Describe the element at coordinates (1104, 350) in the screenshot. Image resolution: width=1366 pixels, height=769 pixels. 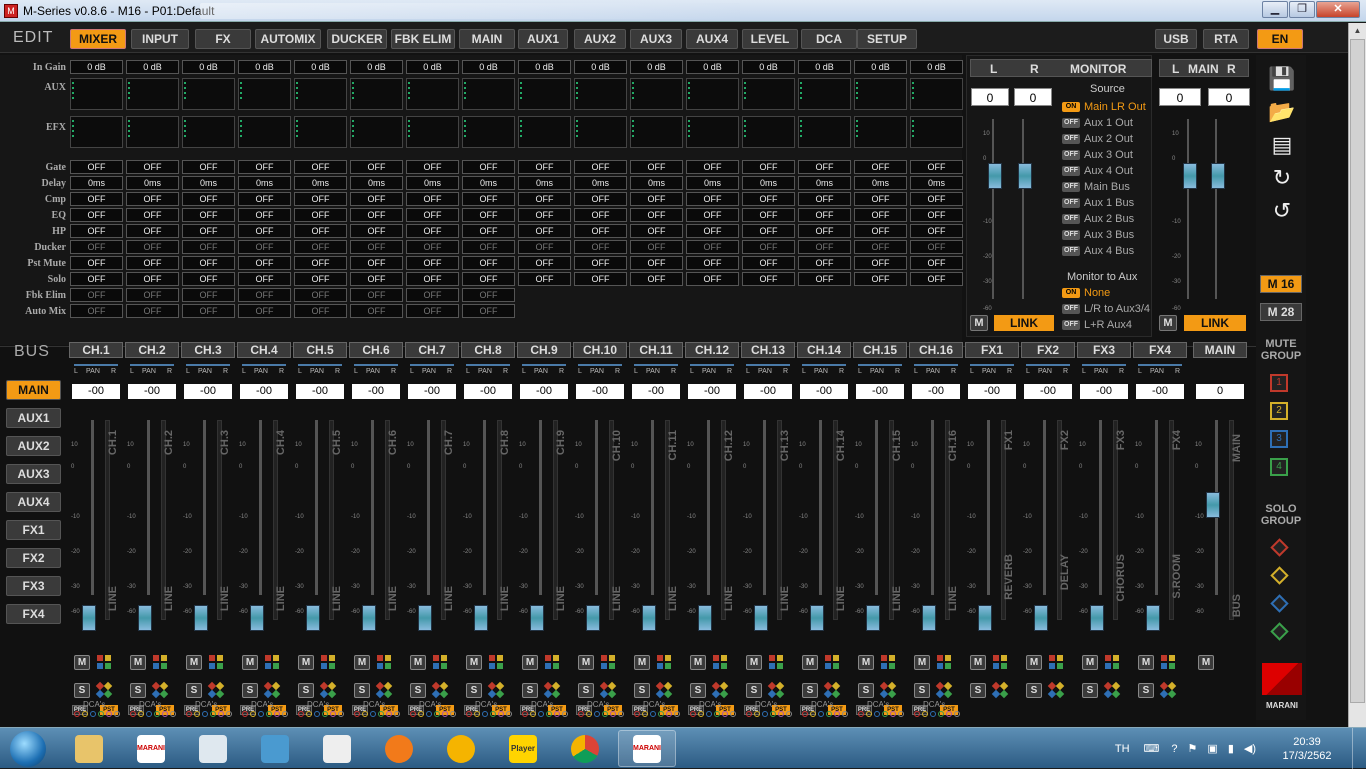
I see `strip-name-label: FX3` at that location.